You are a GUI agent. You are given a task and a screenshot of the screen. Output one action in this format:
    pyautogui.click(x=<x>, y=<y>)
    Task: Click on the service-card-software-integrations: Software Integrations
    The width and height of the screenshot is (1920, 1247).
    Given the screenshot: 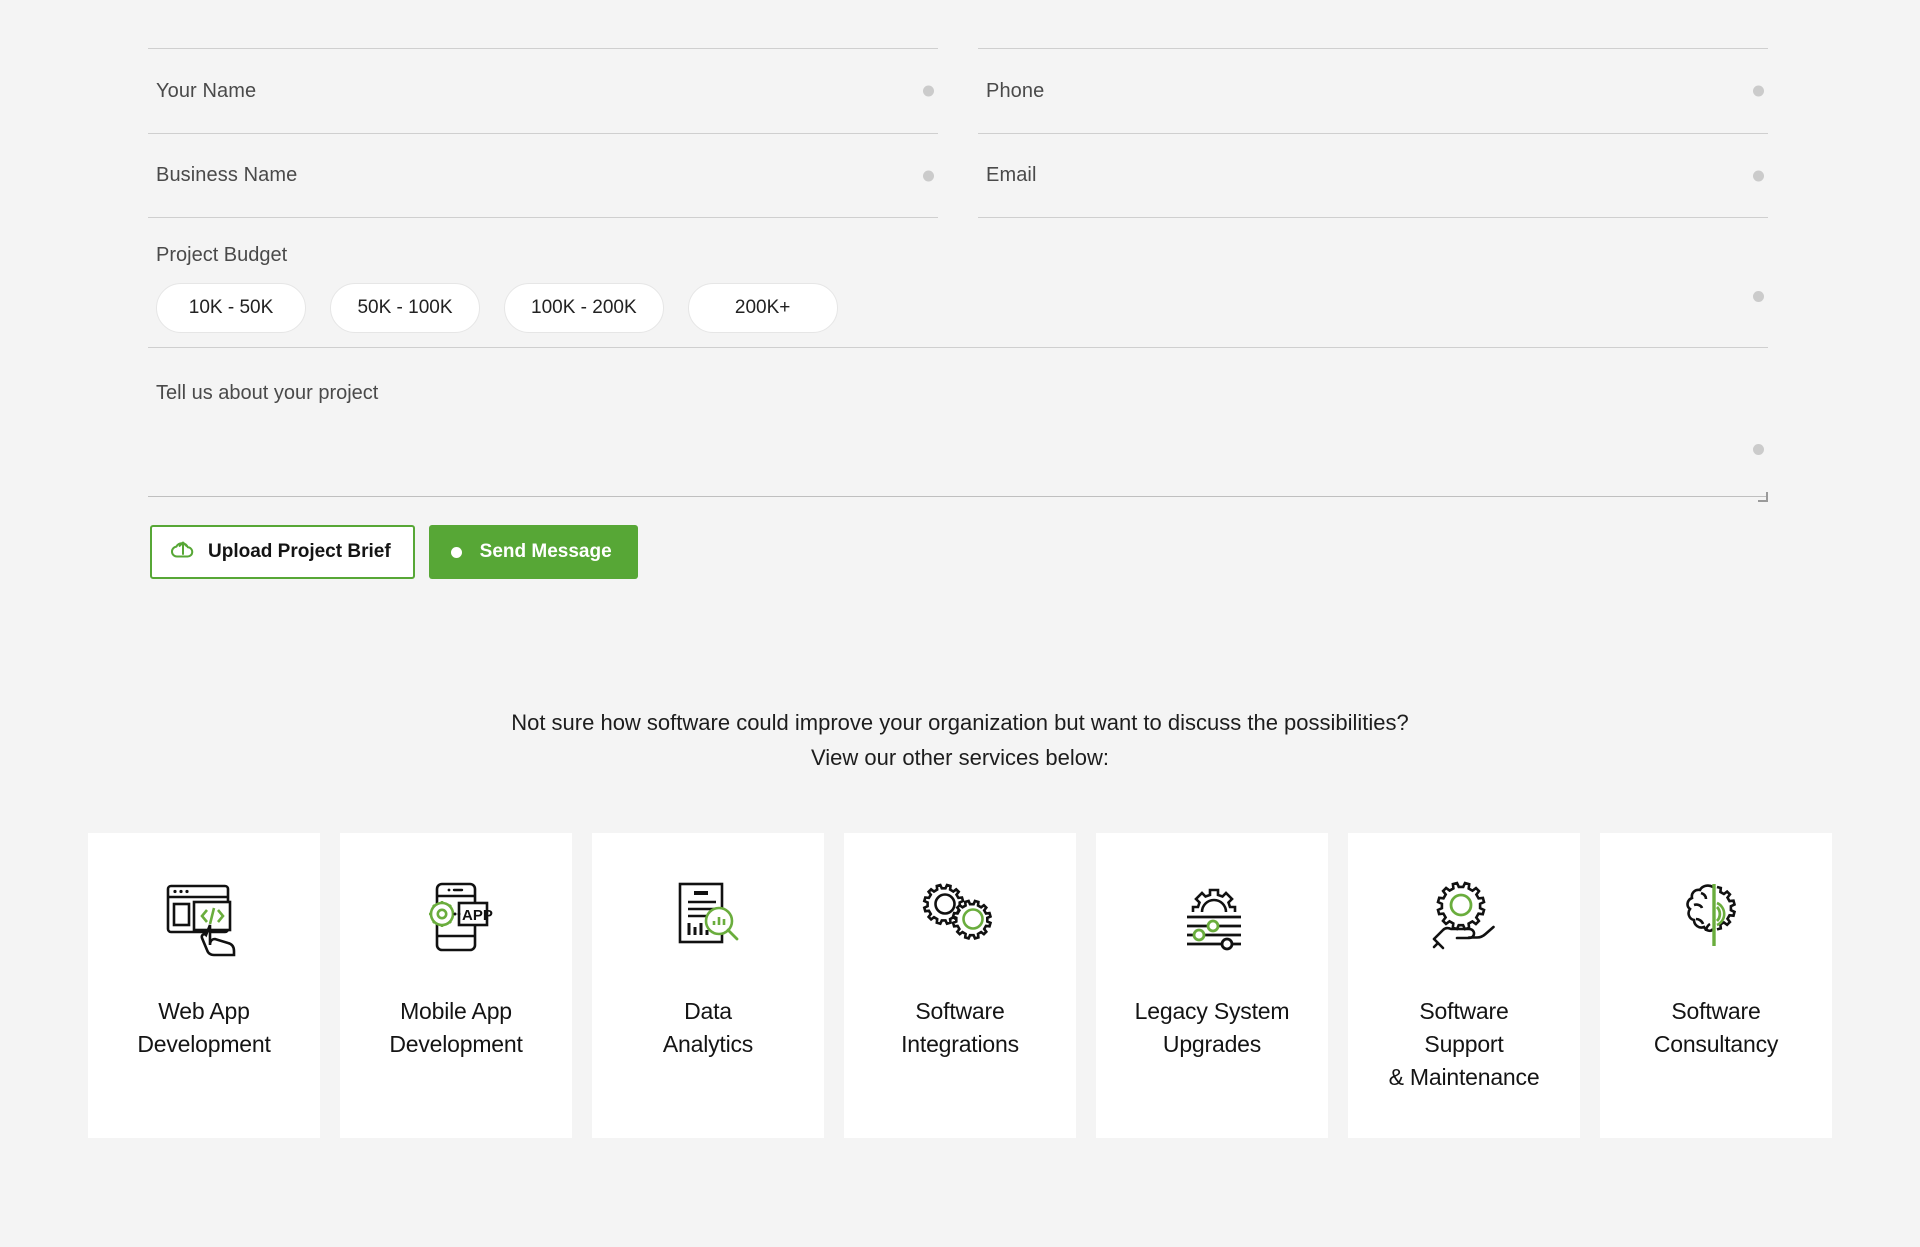 What is the action you would take?
    pyautogui.click(x=960, y=985)
    